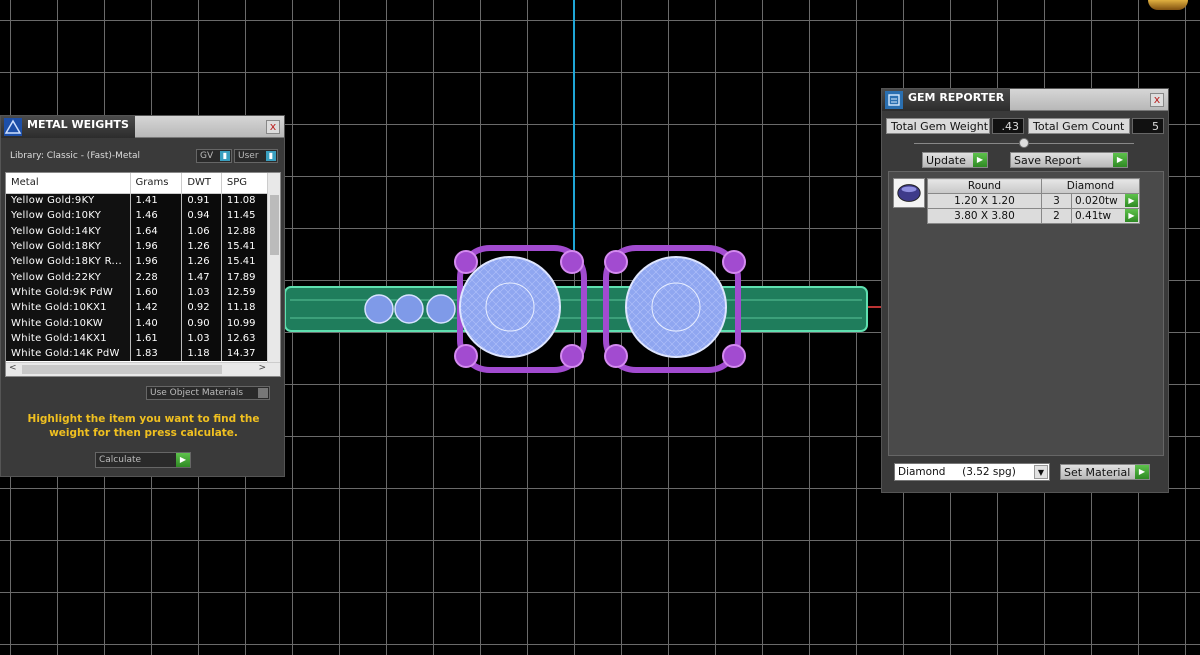  I want to click on save-report-label: Save Report, so click(1047, 160).